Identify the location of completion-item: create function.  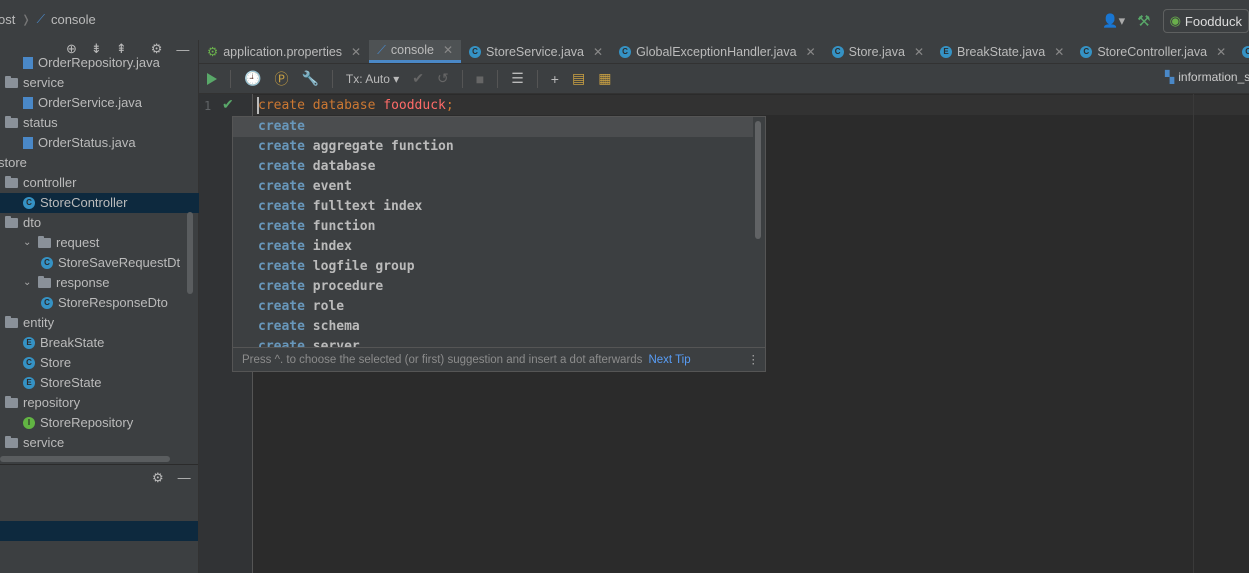
(493, 227).